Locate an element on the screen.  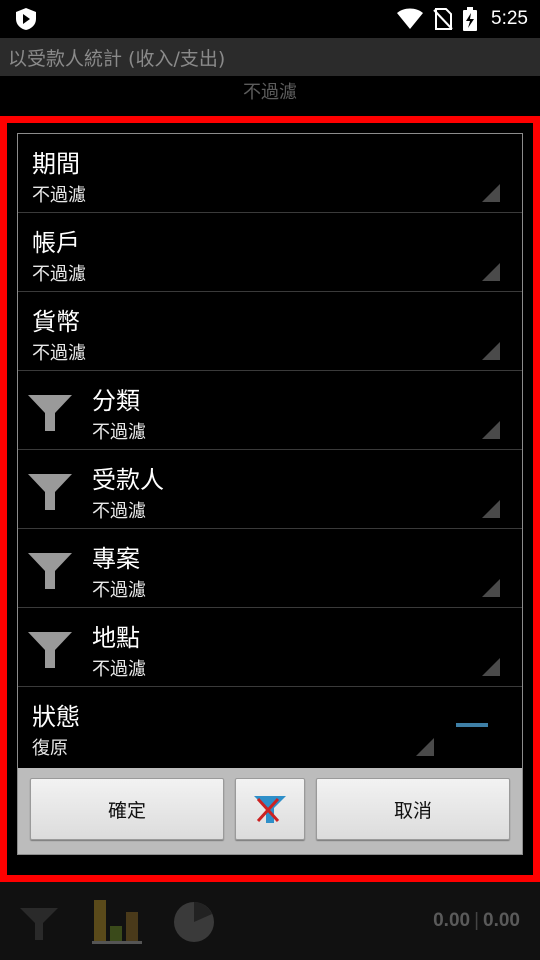
row-label: 狀態 is located at coordinates (56, 717).